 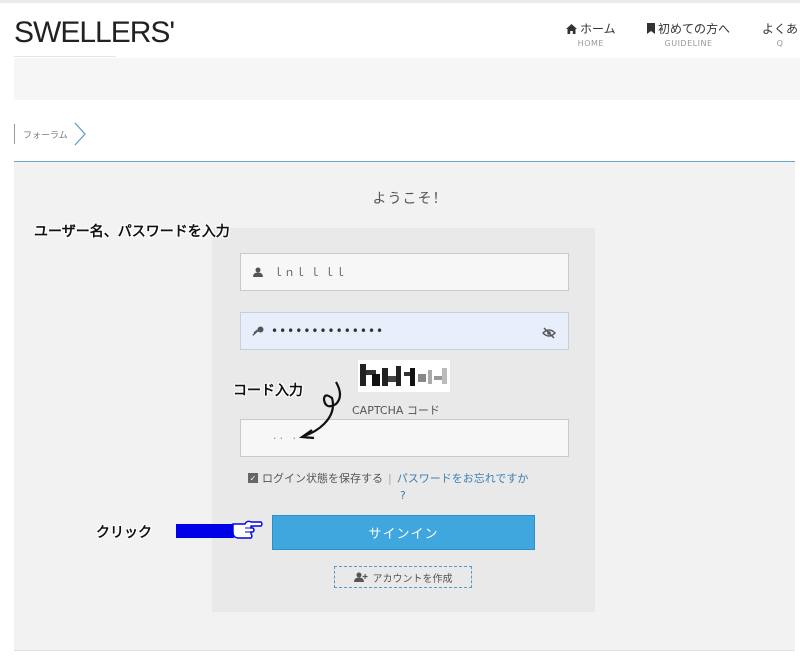 I want to click on remember-label: ログイン状態を保存する, so click(x=322, y=478).